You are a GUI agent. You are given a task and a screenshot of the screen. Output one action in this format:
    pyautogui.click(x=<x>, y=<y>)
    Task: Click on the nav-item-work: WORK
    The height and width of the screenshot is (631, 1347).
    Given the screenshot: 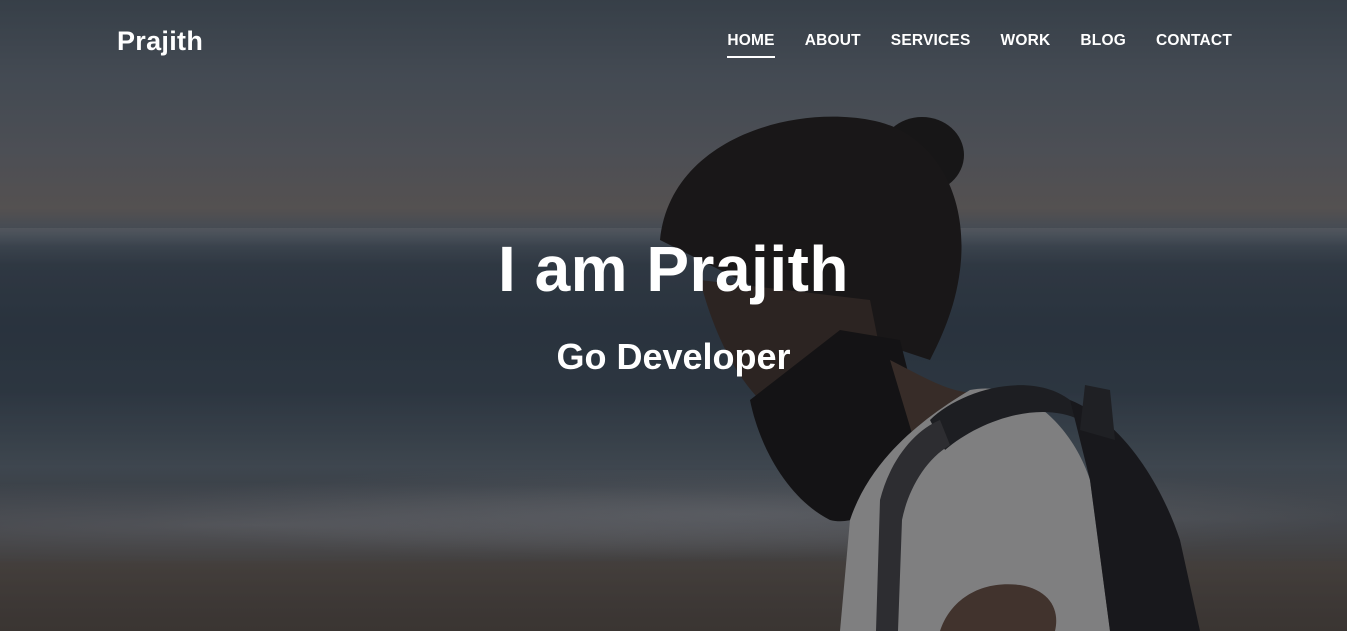 What is the action you would take?
    pyautogui.click(x=1026, y=45)
    